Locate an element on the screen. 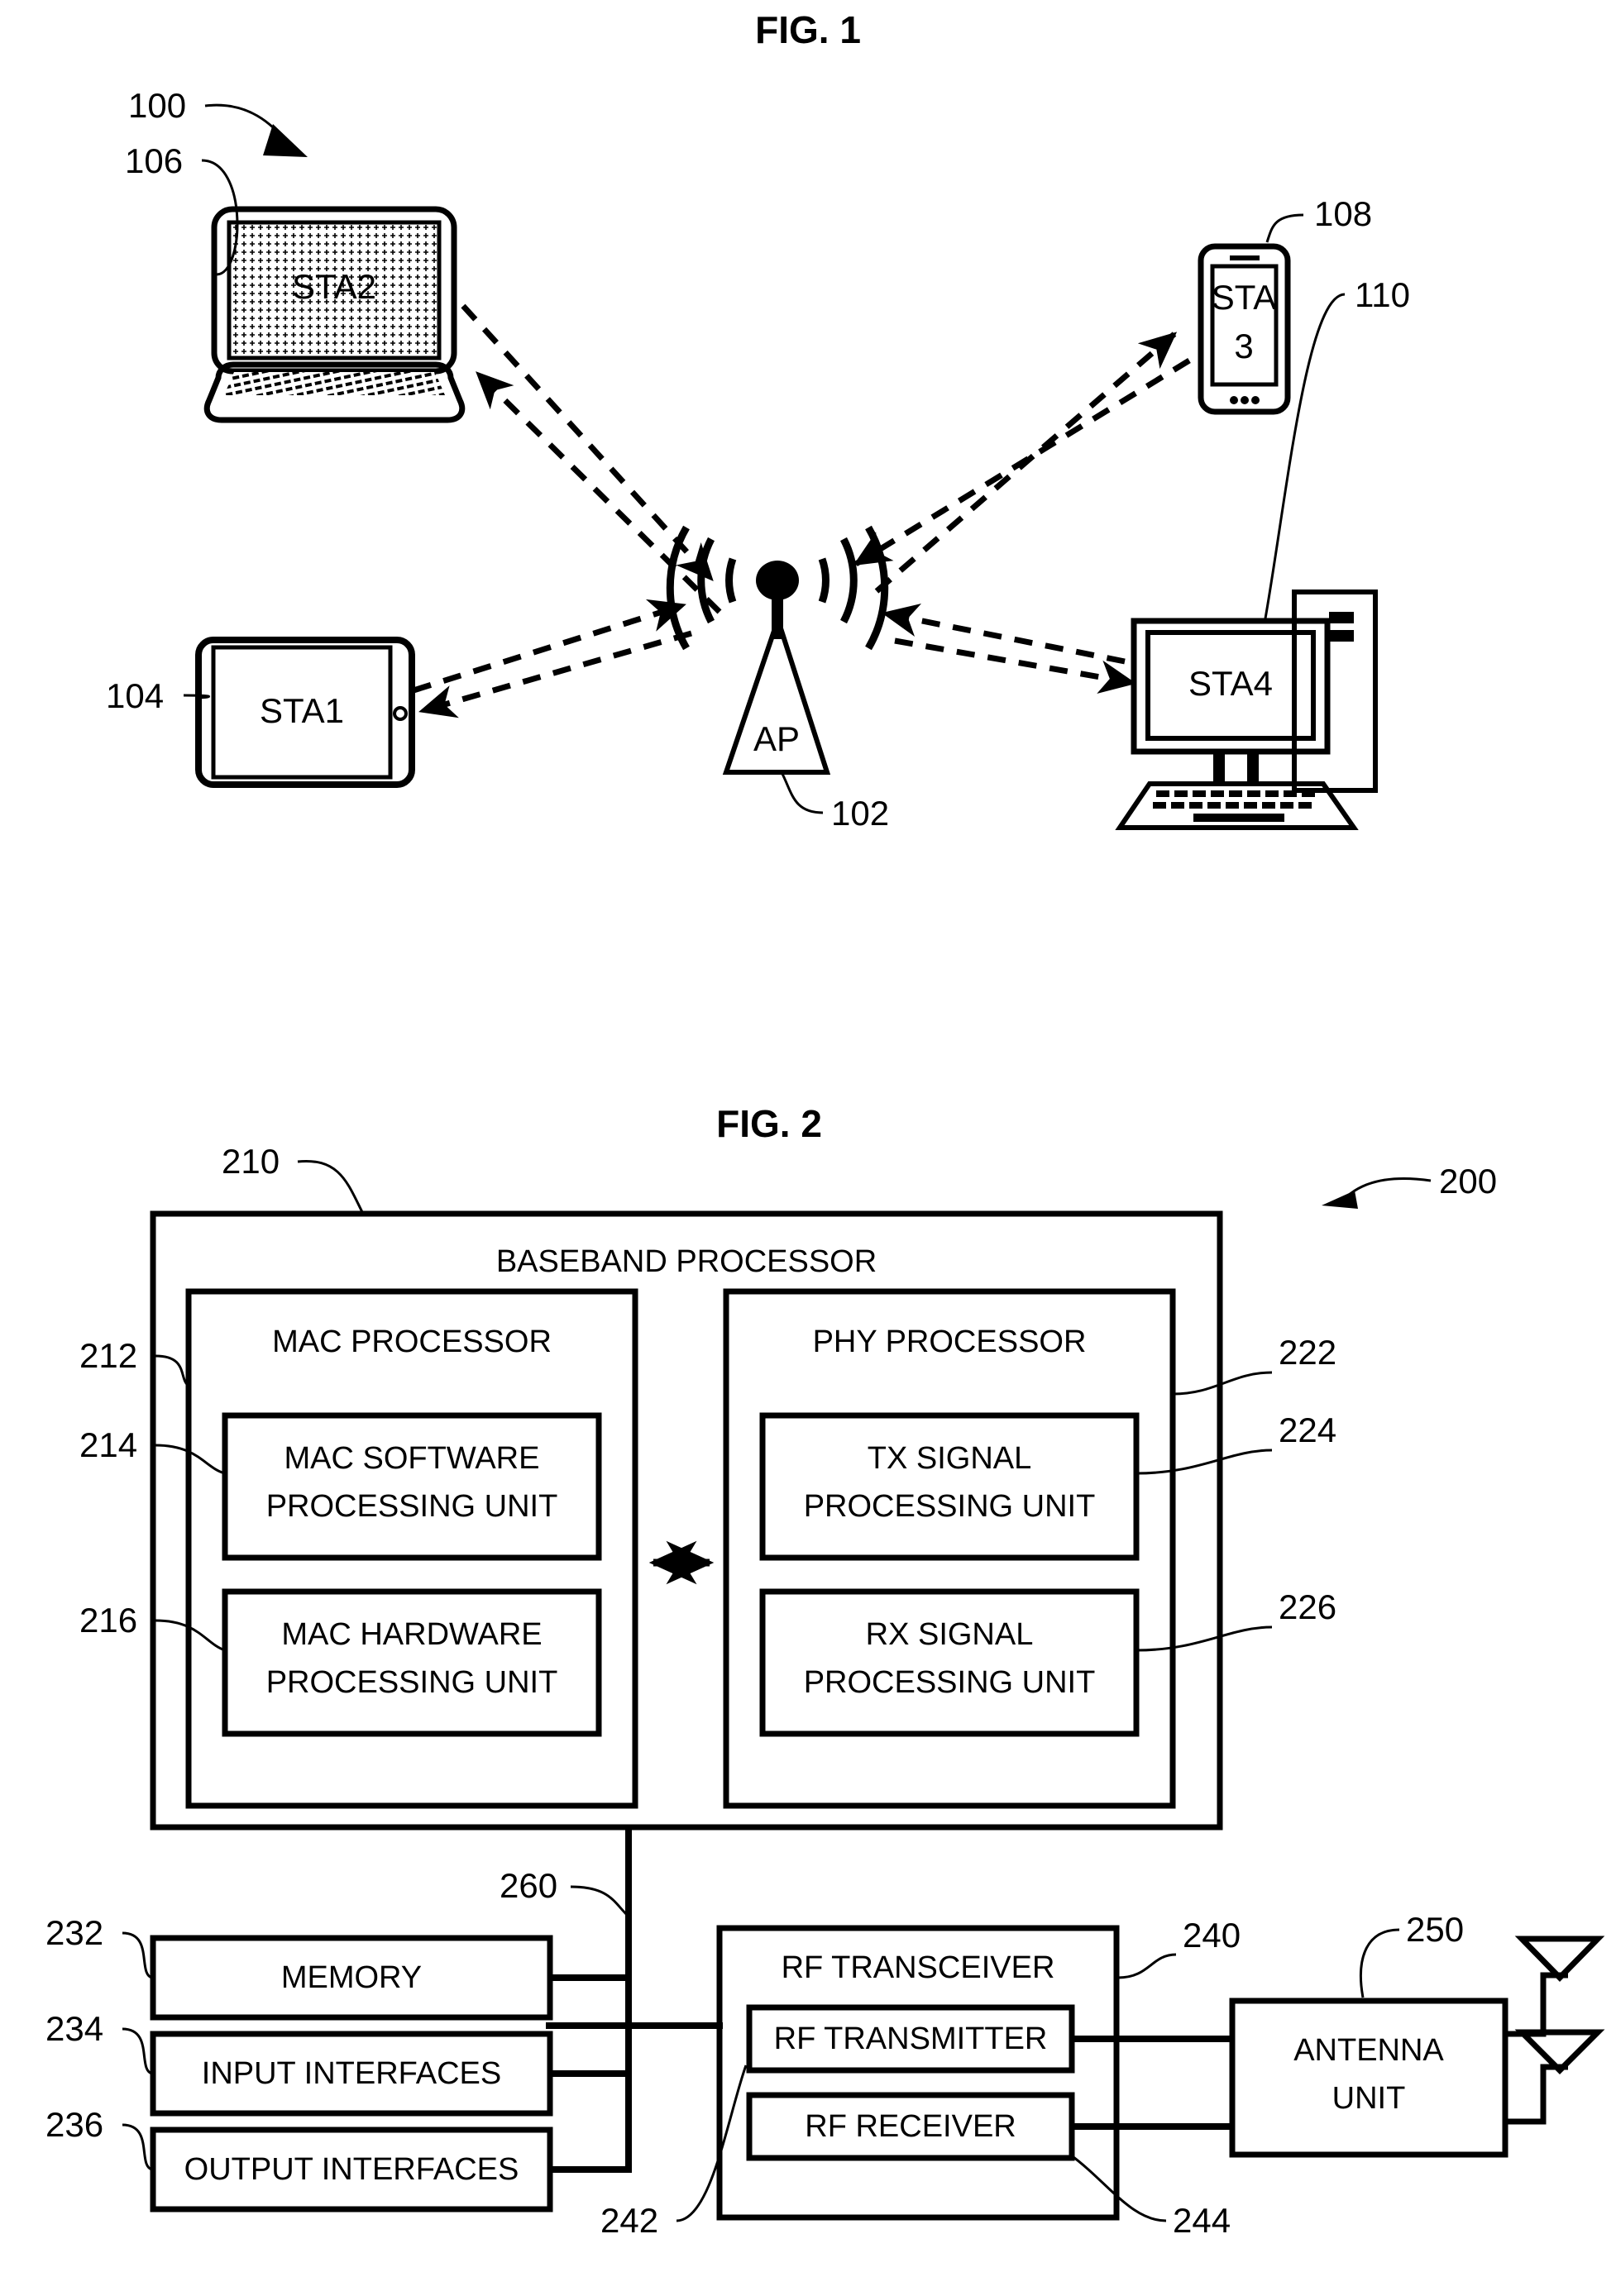 The image size is (1616, 2296). smartphone-label-line2: 3 is located at coordinates (1243, 346).